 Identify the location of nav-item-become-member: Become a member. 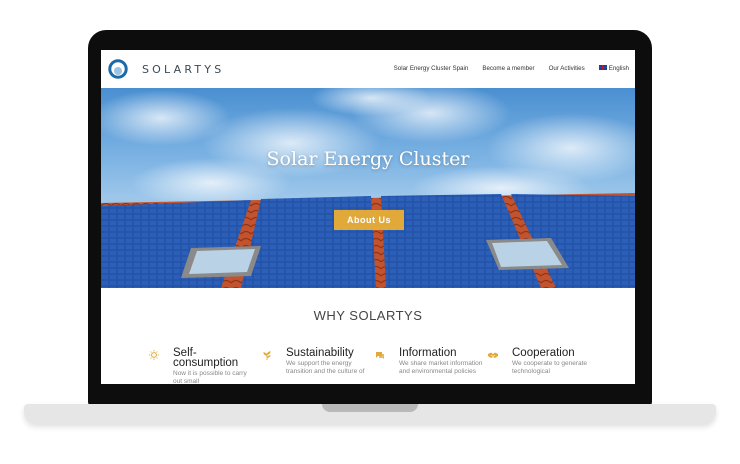
(508, 68).